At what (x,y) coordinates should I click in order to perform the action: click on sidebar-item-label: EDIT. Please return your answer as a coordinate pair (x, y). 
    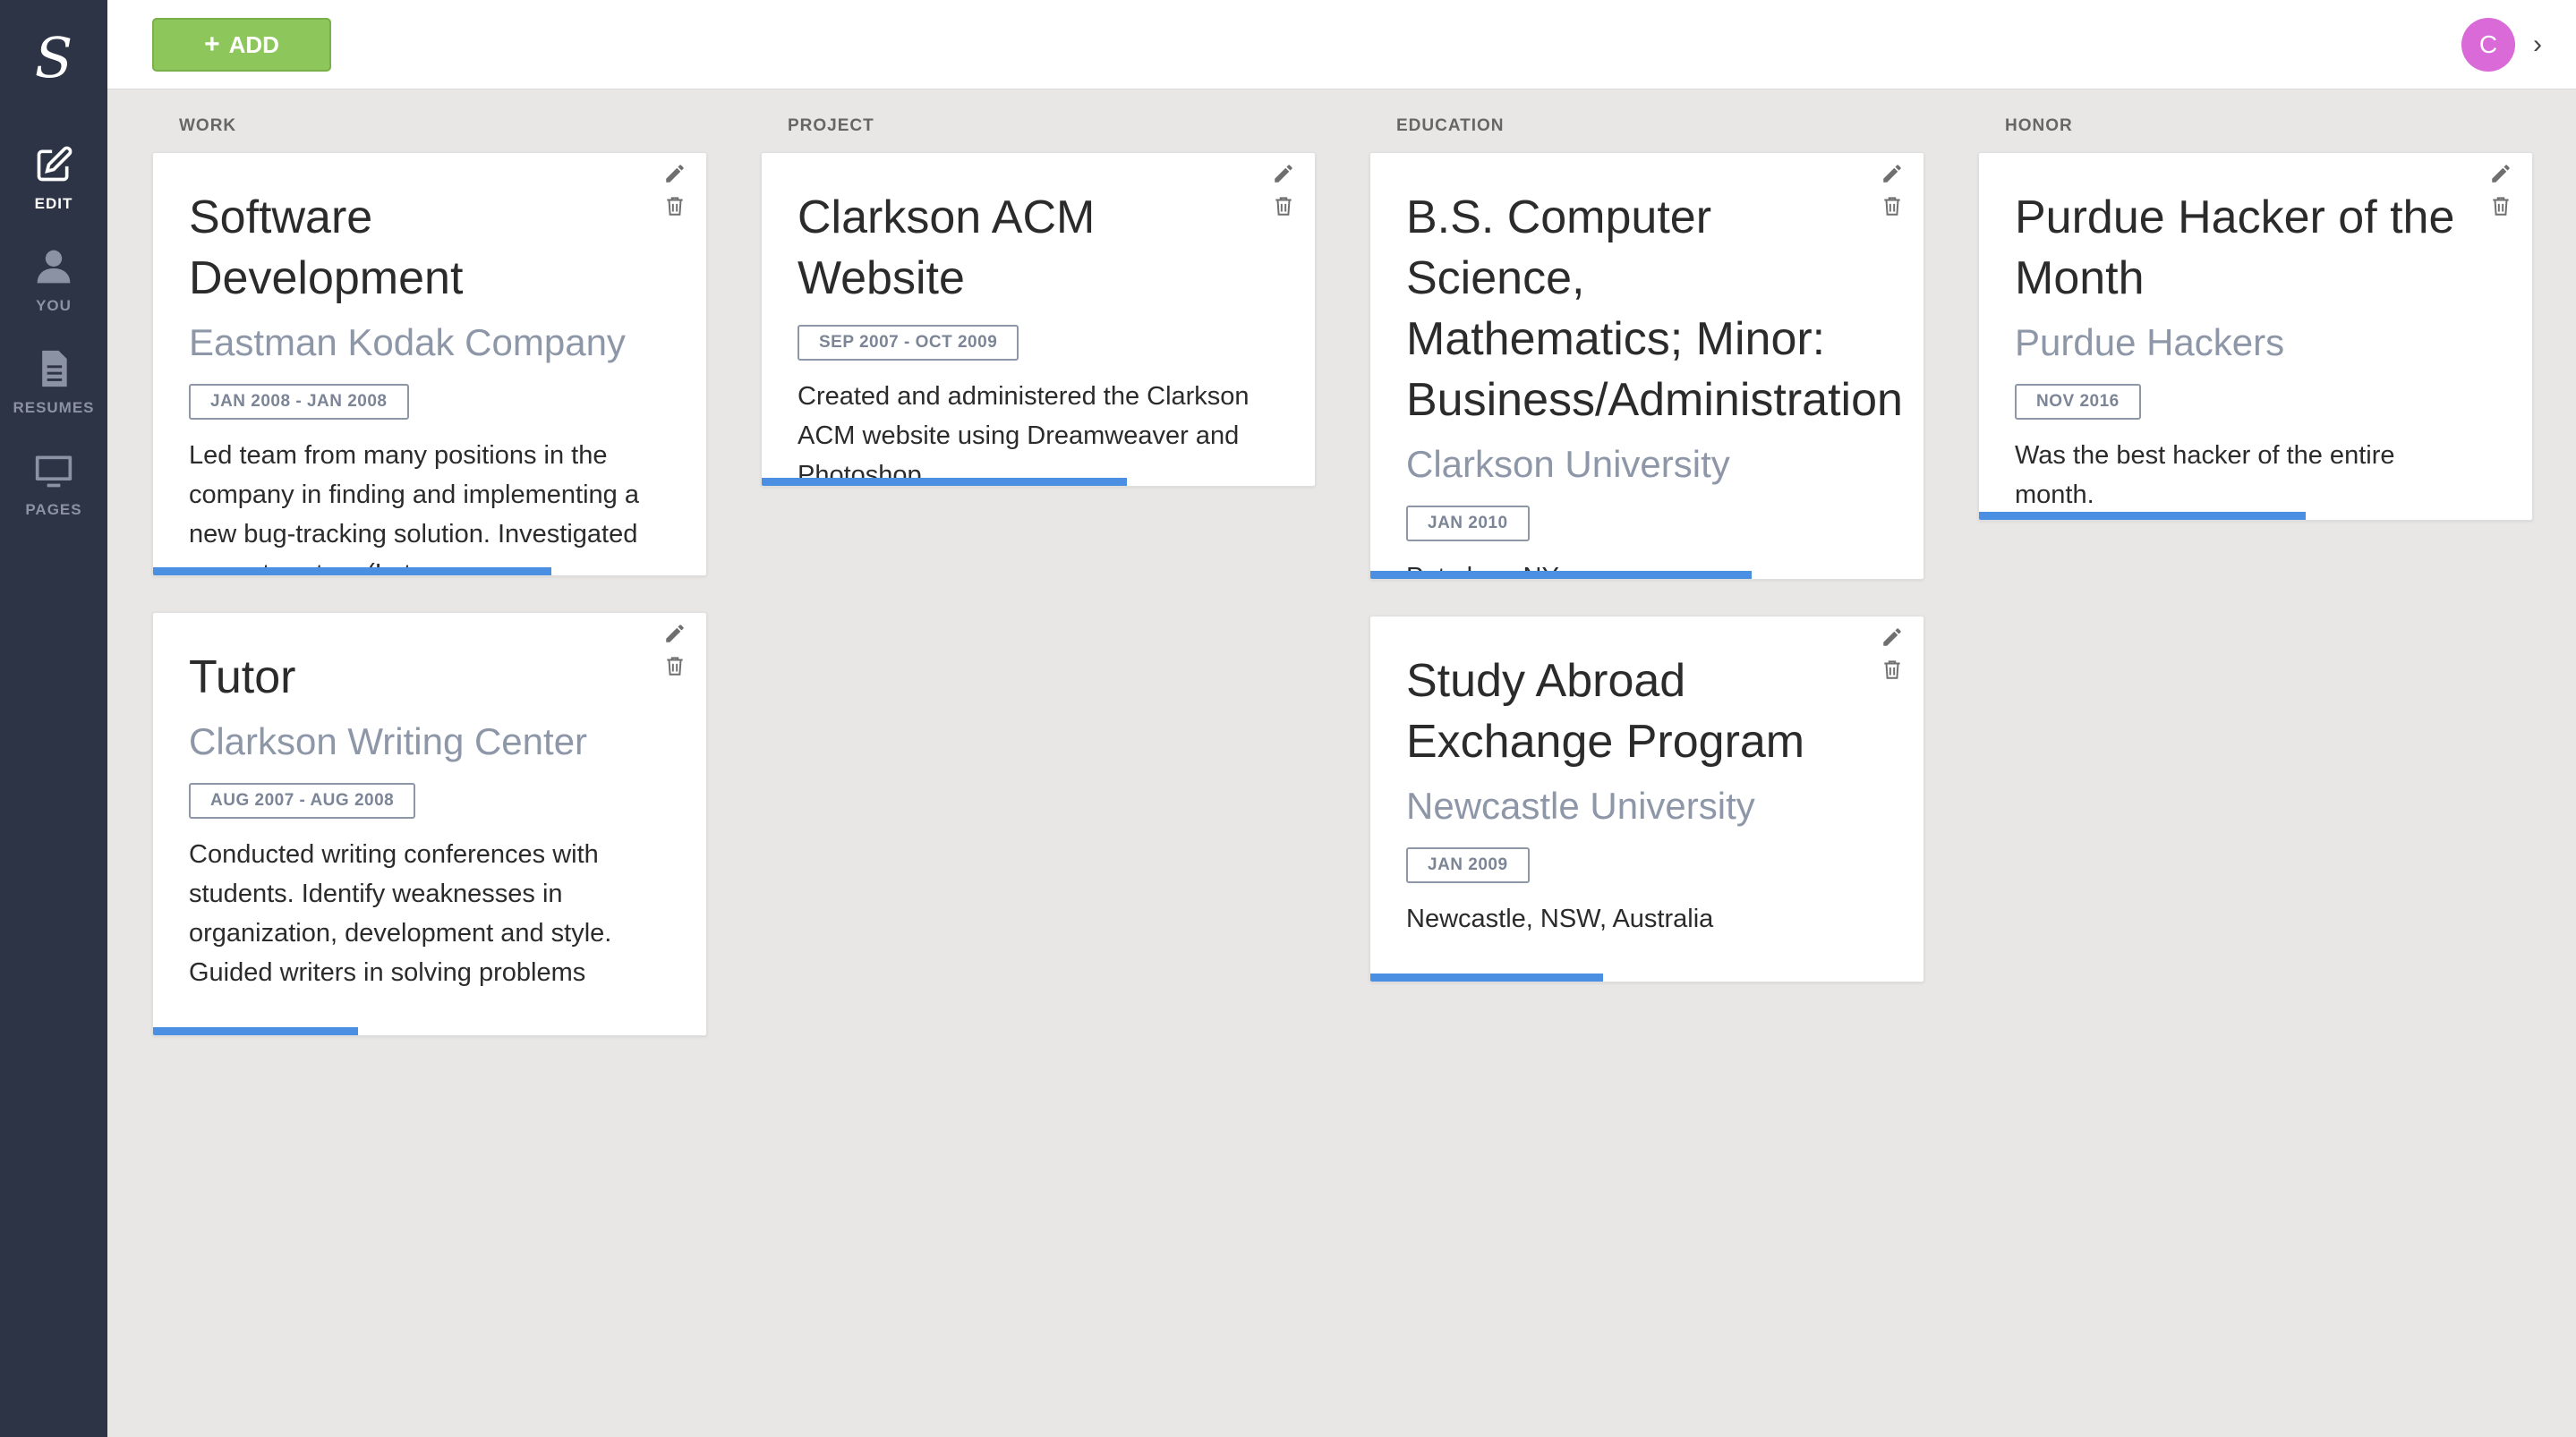
    Looking at the image, I should click on (53, 203).